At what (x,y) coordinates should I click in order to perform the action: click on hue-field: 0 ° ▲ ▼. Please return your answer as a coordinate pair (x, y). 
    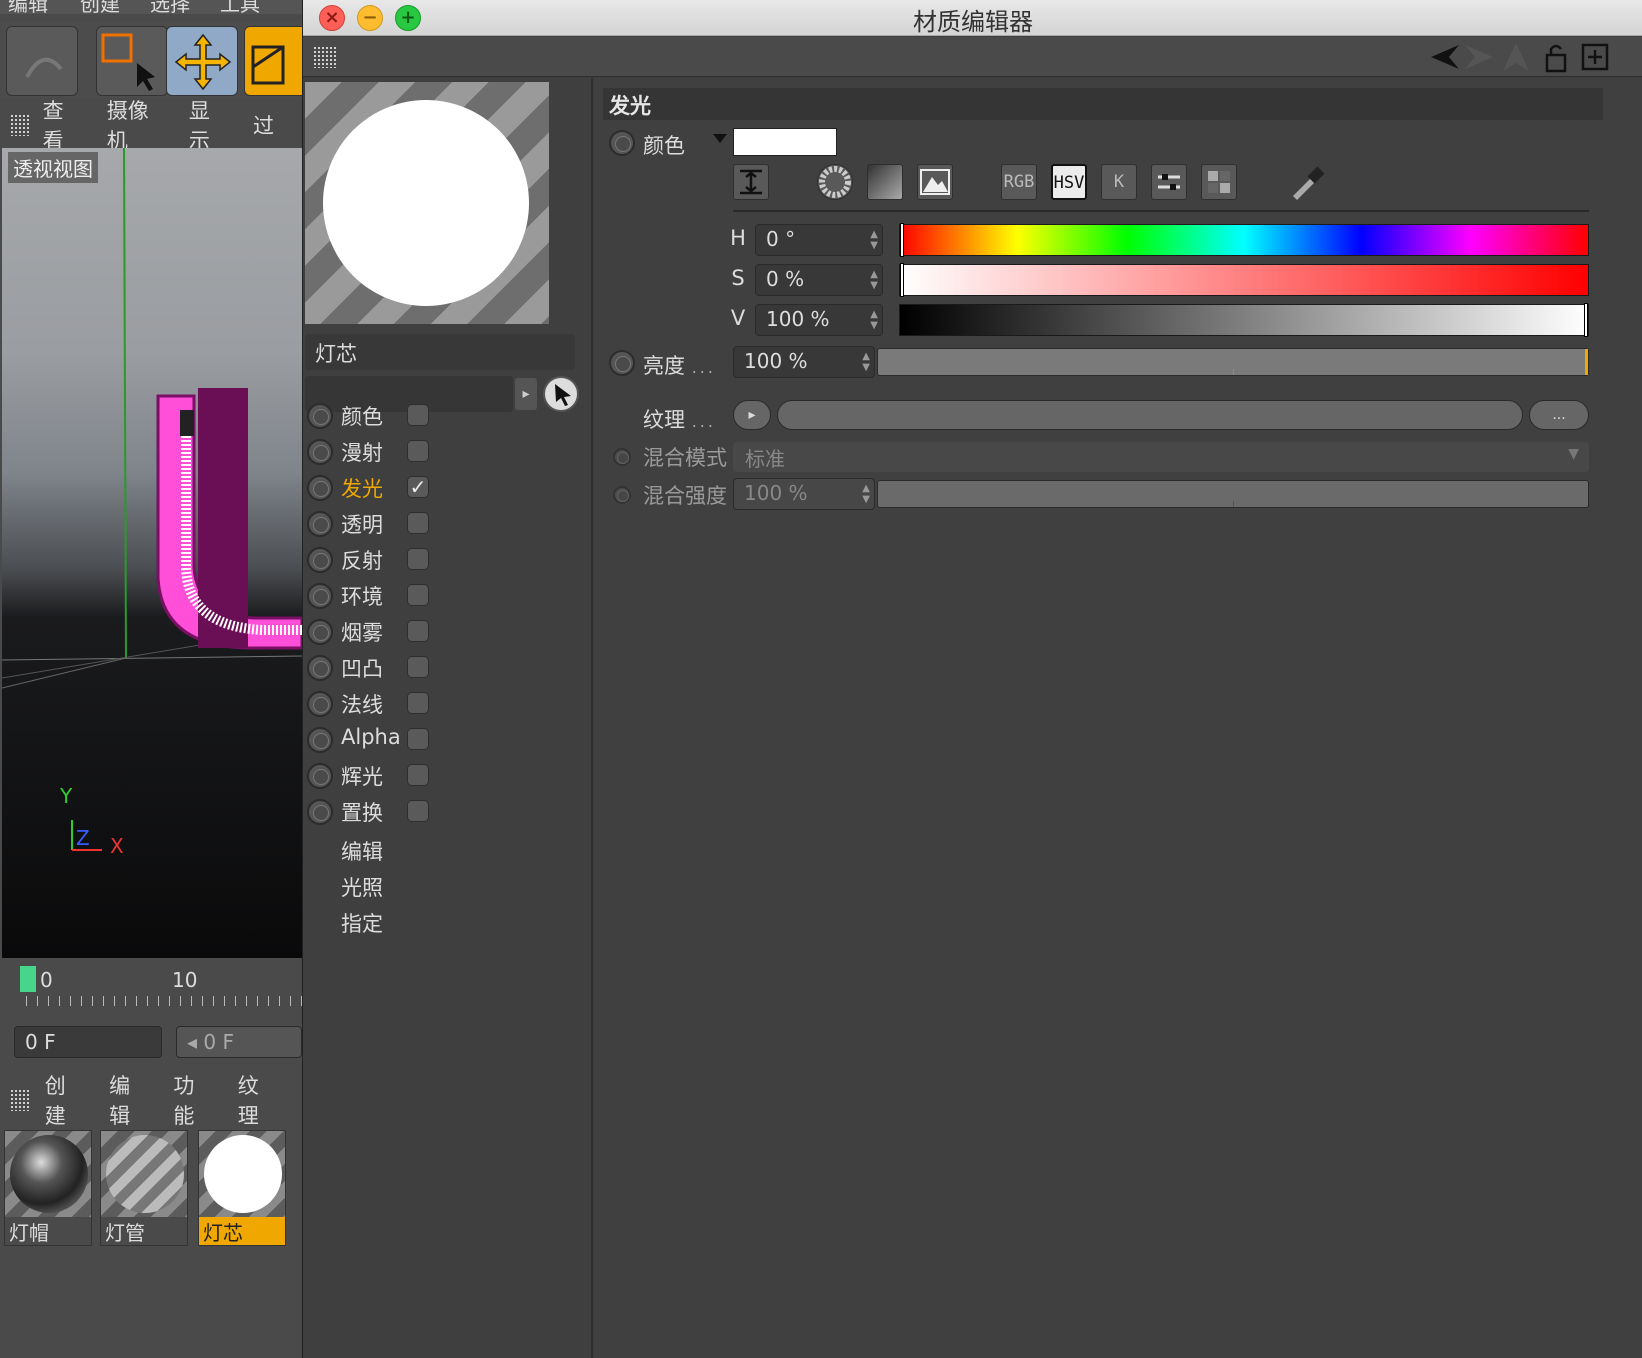
    Looking at the image, I should click on (819, 240).